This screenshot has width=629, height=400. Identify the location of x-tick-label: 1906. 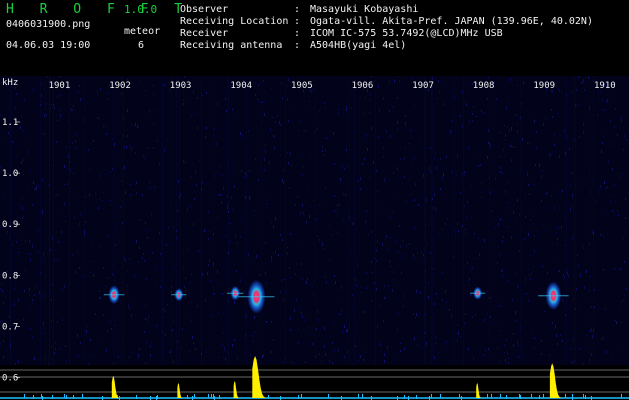
(363, 86).